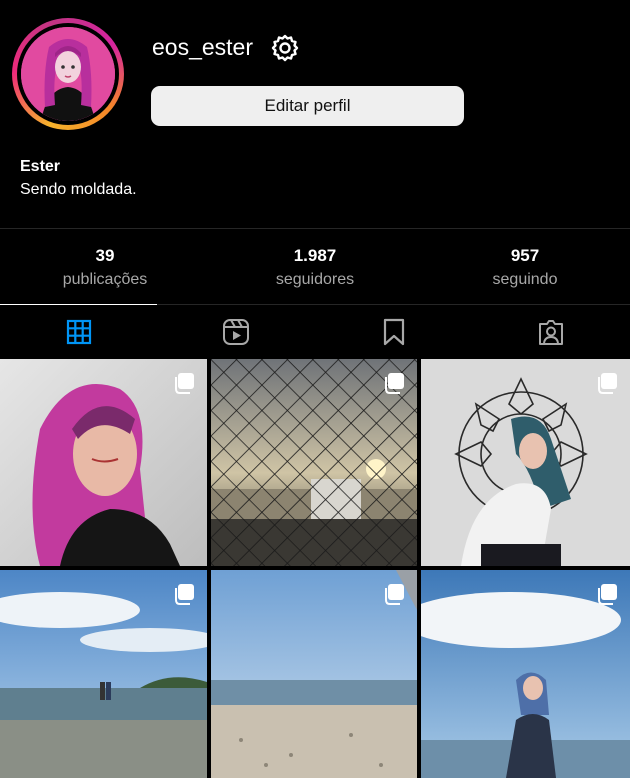 The width and height of the screenshot is (630, 778). What do you see at coordinates (105, 255) in the screenshot?
I see `posts-count: 39` at bounding box center [105, 255].